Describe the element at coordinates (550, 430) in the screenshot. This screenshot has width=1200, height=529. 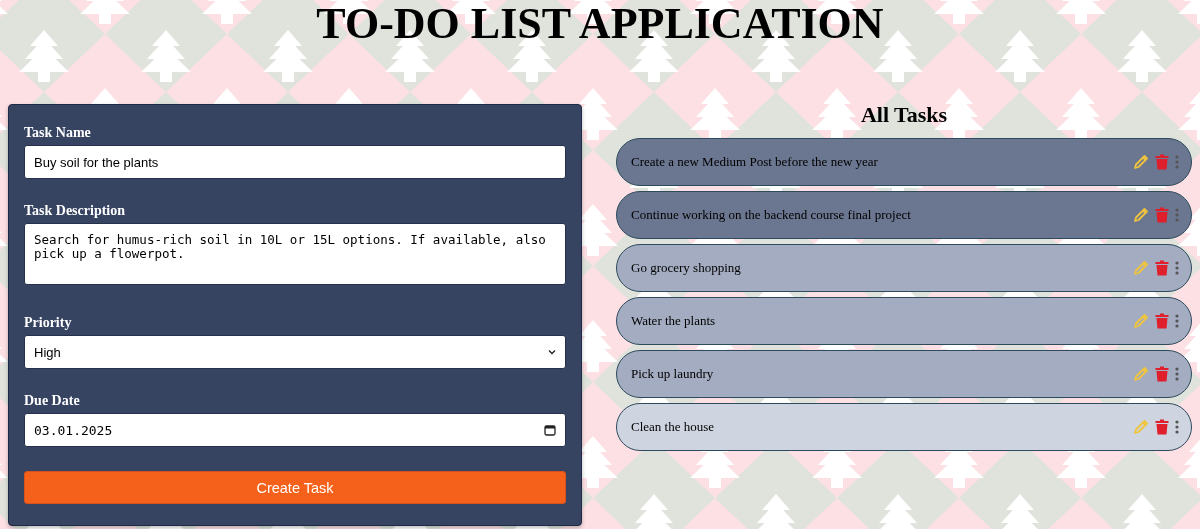
I see `calendar-icon` at that location.